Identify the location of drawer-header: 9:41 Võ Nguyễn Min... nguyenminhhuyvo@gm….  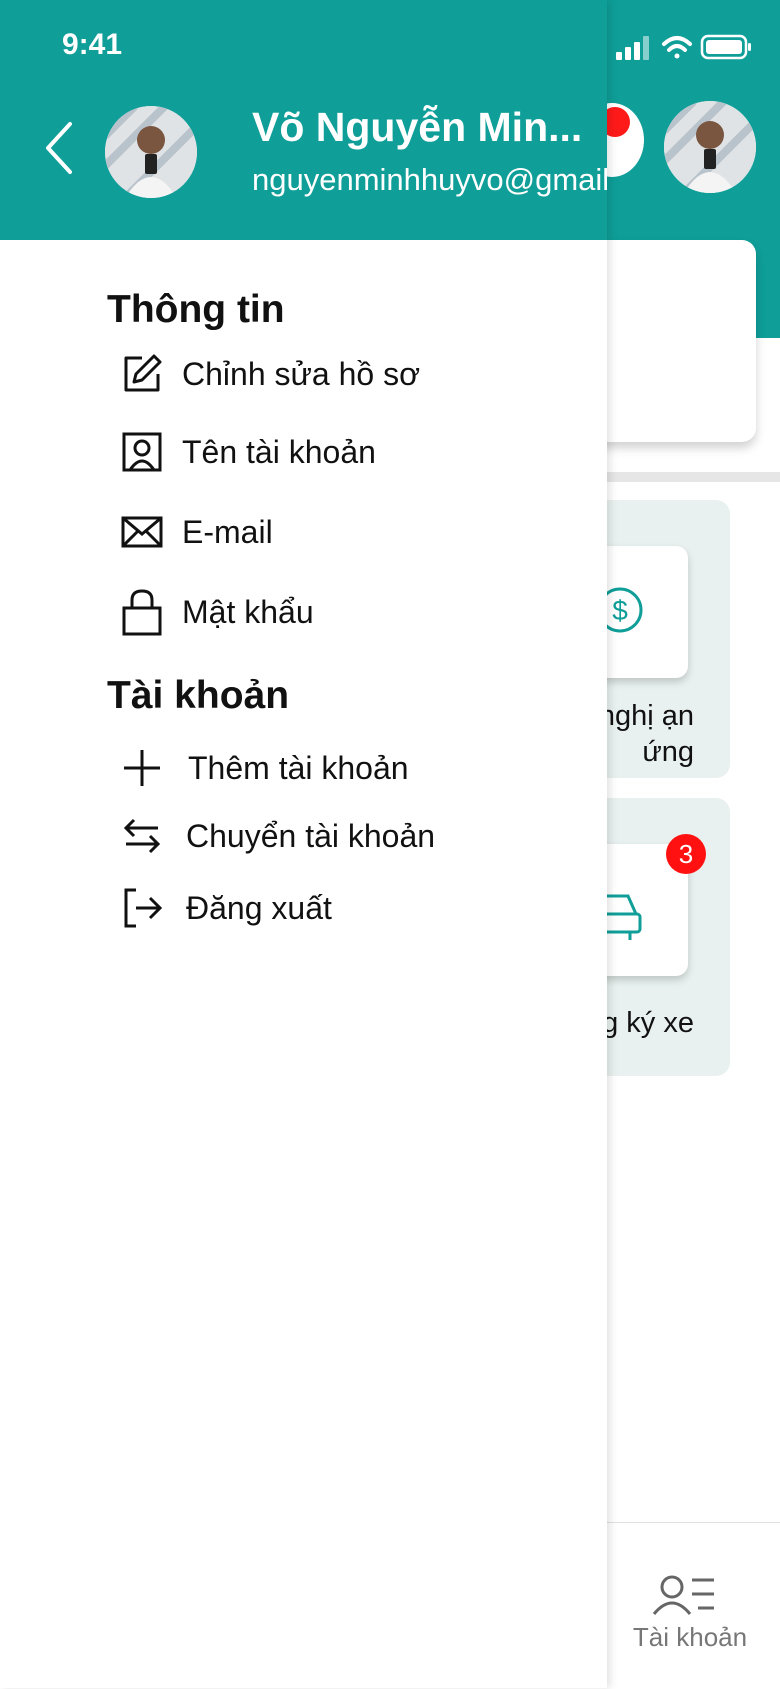
(303, 120).